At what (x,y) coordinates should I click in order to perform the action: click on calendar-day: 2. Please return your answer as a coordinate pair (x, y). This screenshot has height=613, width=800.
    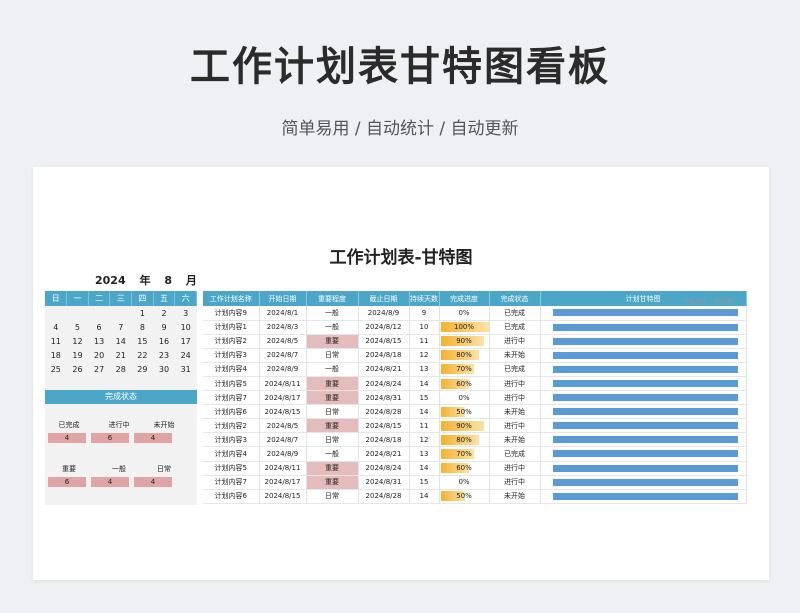
    Looking at the image, I should click on (164, 313).